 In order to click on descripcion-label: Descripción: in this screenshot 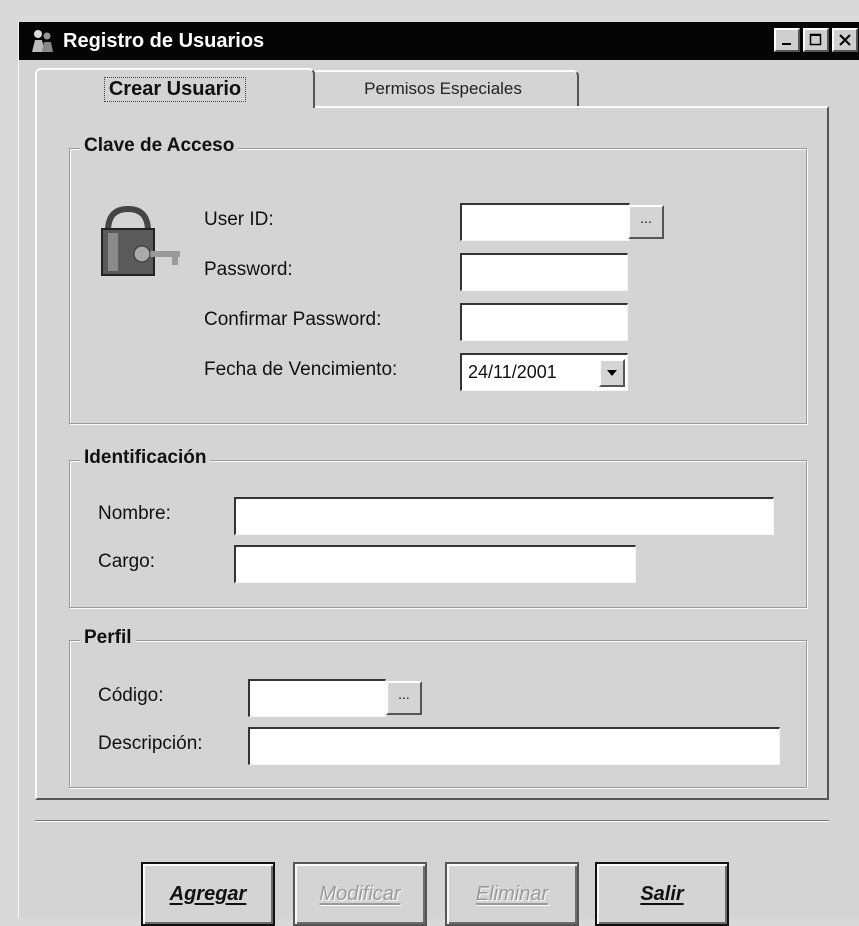, I will do `click(150, 743)`.